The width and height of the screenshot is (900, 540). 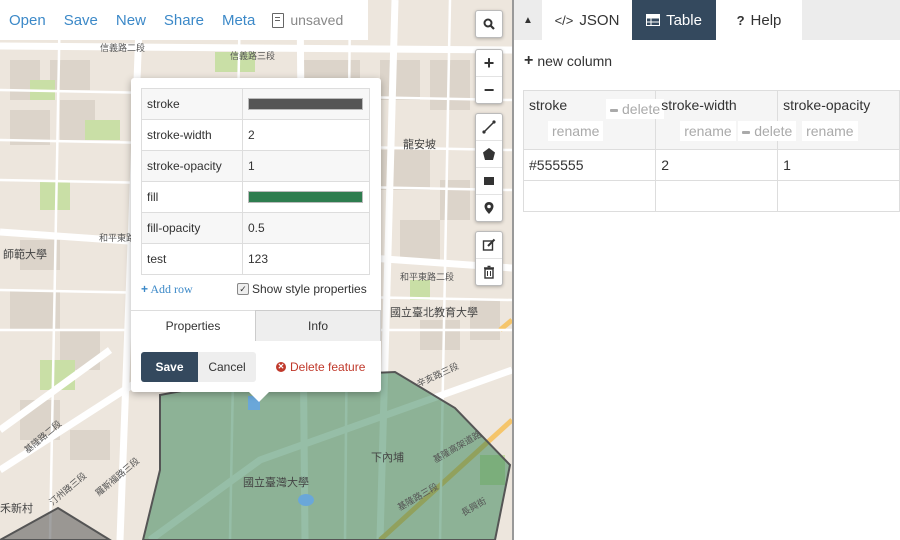 What do you see at coordinates (838, 120) in the screenshot?
I see `column-header: stroke-opacity rename` at bounding box center [838, 120].